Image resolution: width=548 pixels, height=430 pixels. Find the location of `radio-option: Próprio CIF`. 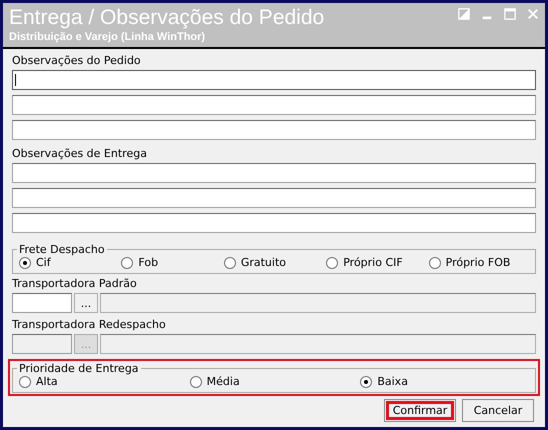

radio-option: Próprio CIF is located at coordinates (377, 262).